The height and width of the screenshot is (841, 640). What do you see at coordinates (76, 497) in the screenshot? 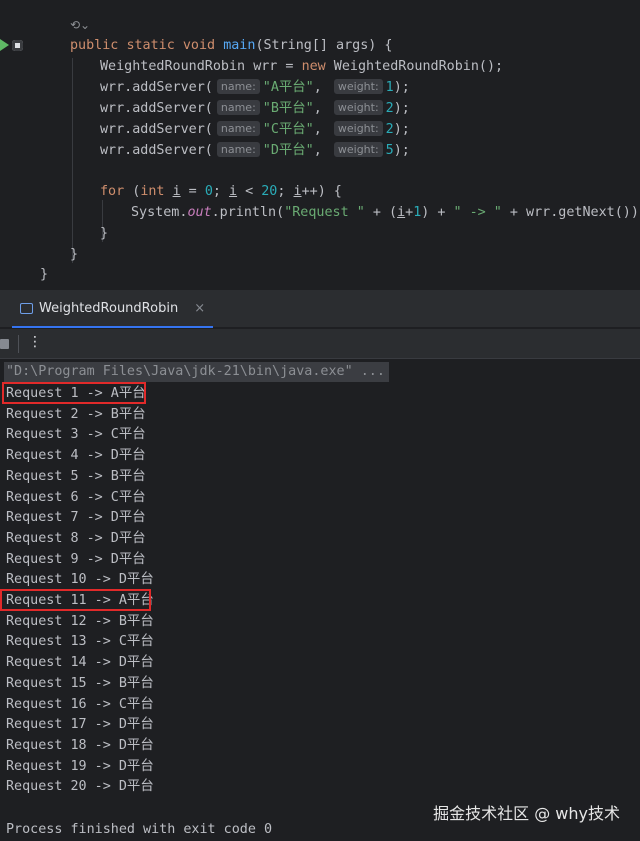
I see `console-line: Request 6 -> C平台` at bounding box center [76, 497].